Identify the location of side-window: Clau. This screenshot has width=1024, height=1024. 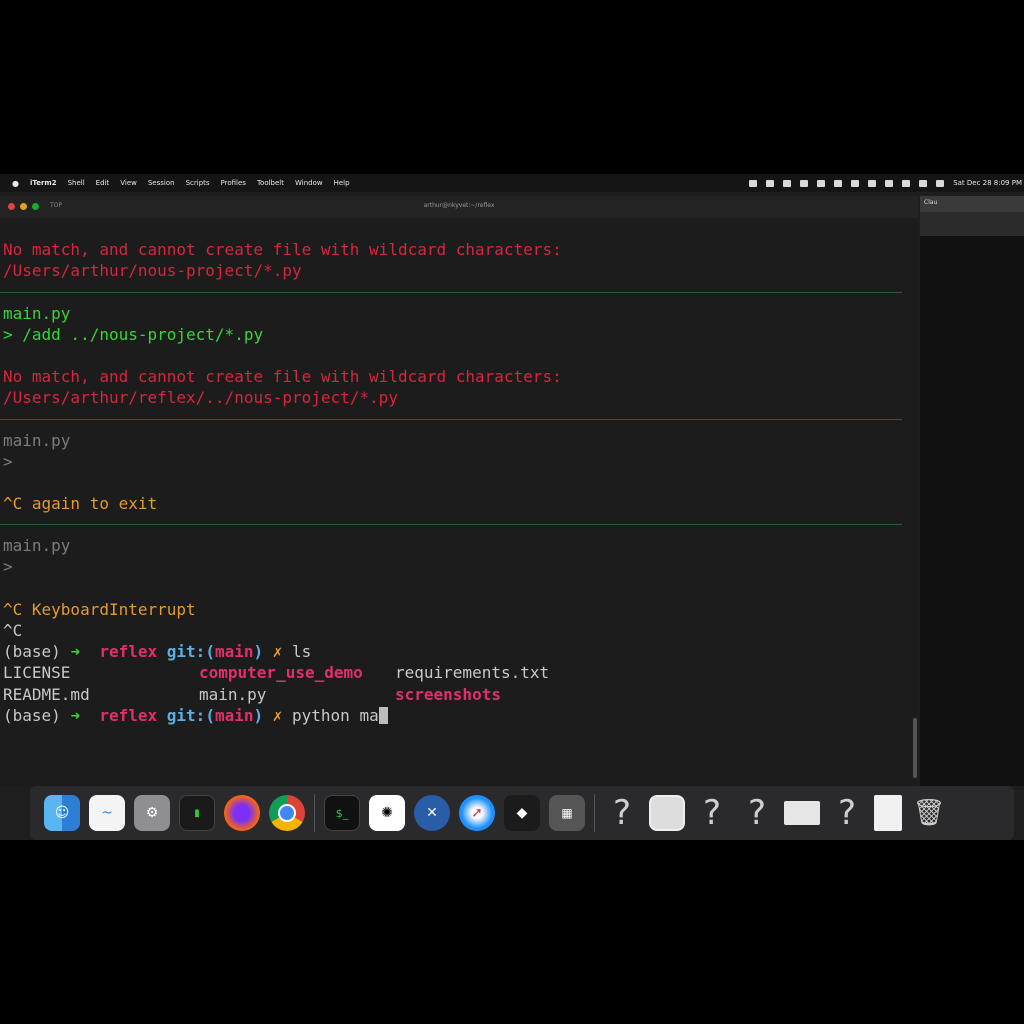
(972, 491).